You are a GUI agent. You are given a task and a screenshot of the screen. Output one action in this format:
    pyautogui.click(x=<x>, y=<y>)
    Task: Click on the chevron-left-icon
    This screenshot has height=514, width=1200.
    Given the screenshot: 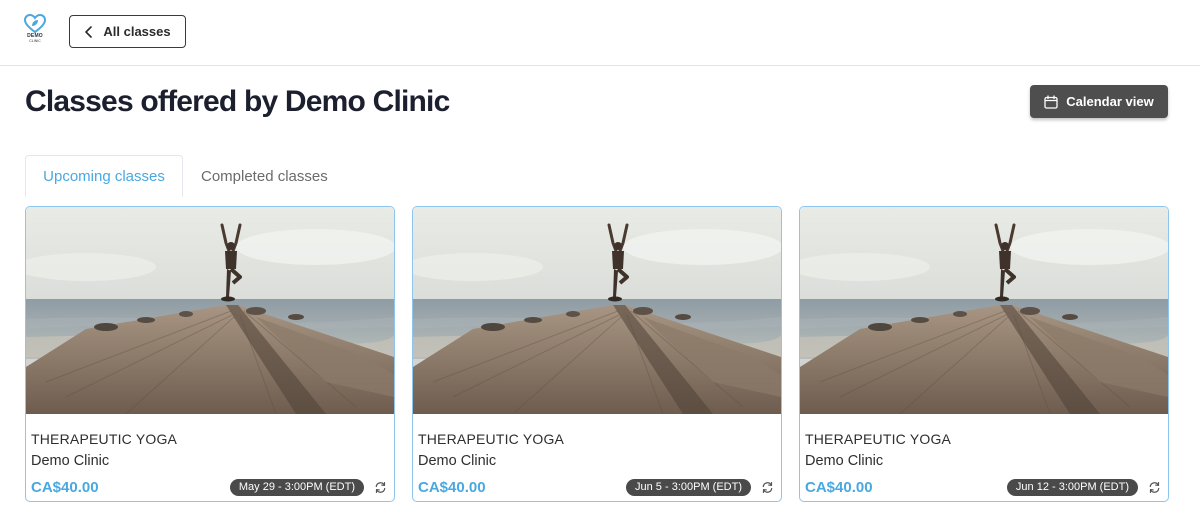 What is the action you would take?
    pyautogui.click(x=89, y=31)
    